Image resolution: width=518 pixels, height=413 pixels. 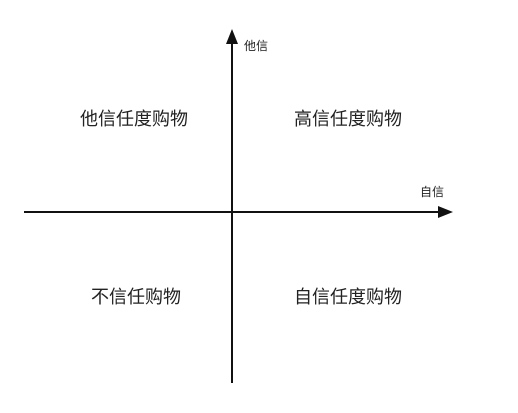 I want to click on quadrant-bottom-right-label: 自信任度购物, so click(x=348, y=297).